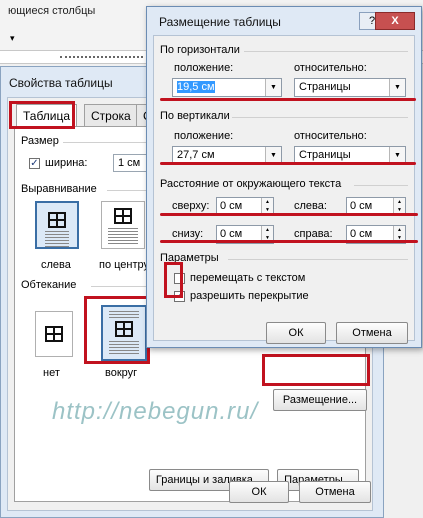 This screenshot has width=423, height=518. Describe the element at coordinates (195, 116) in the screenshot. I see `vertical-group-label: По вертикали` at that location.